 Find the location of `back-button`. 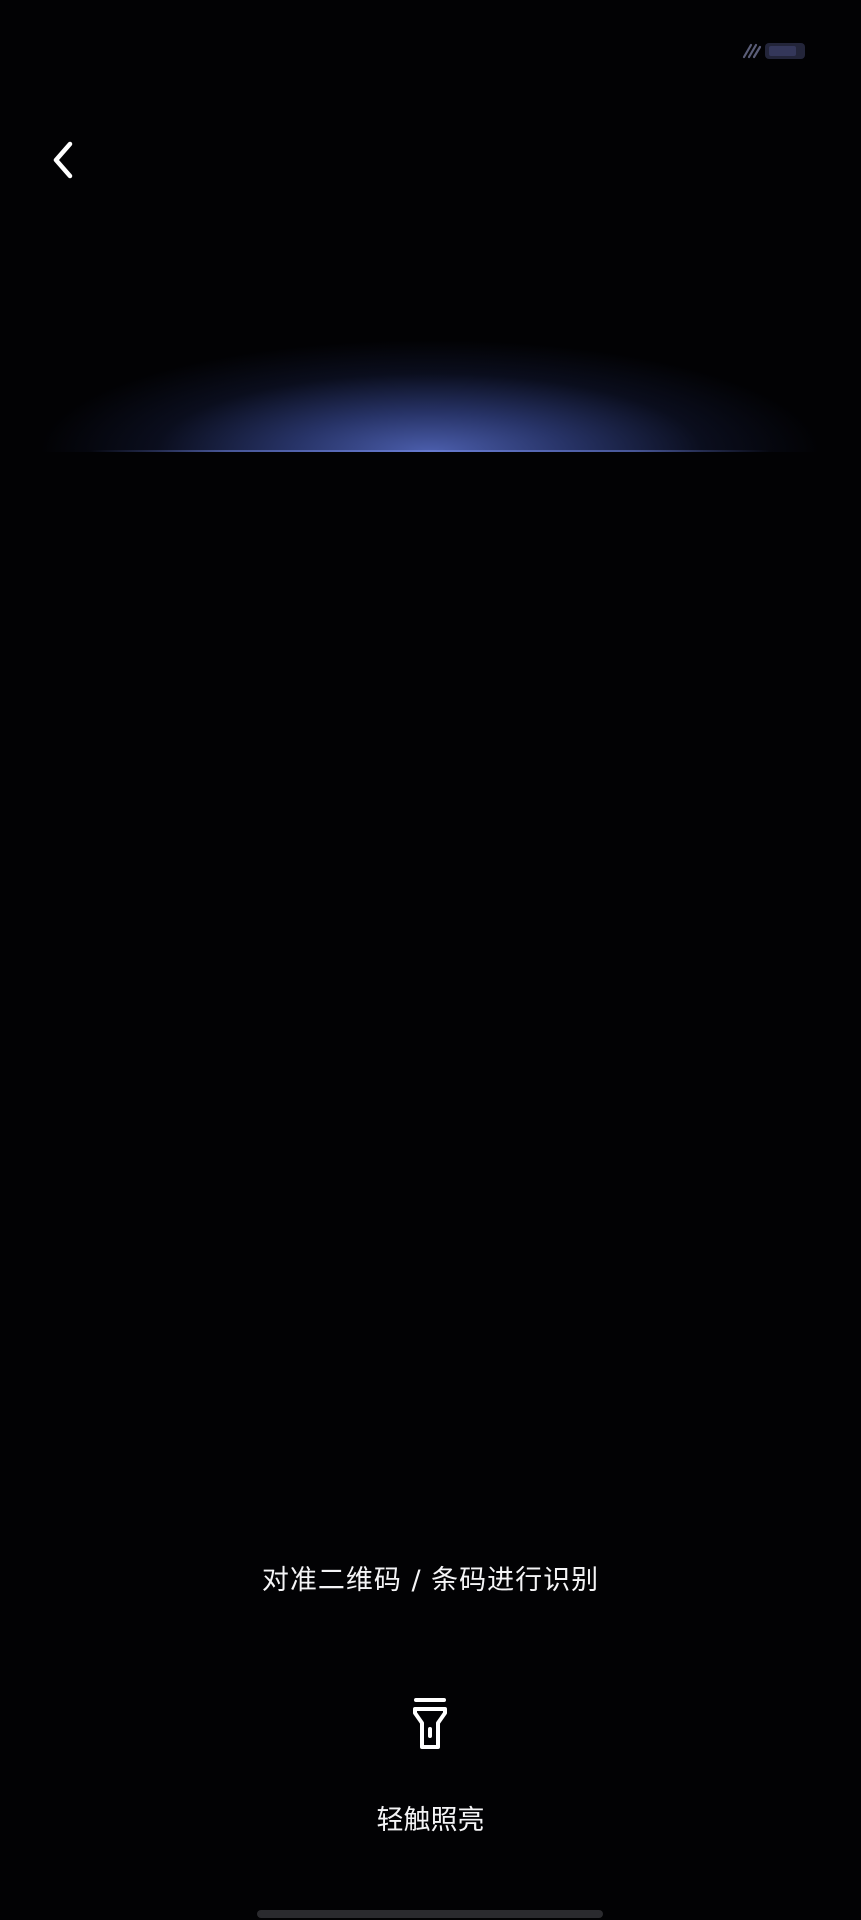

back-button is located at coordinates (64, 160).